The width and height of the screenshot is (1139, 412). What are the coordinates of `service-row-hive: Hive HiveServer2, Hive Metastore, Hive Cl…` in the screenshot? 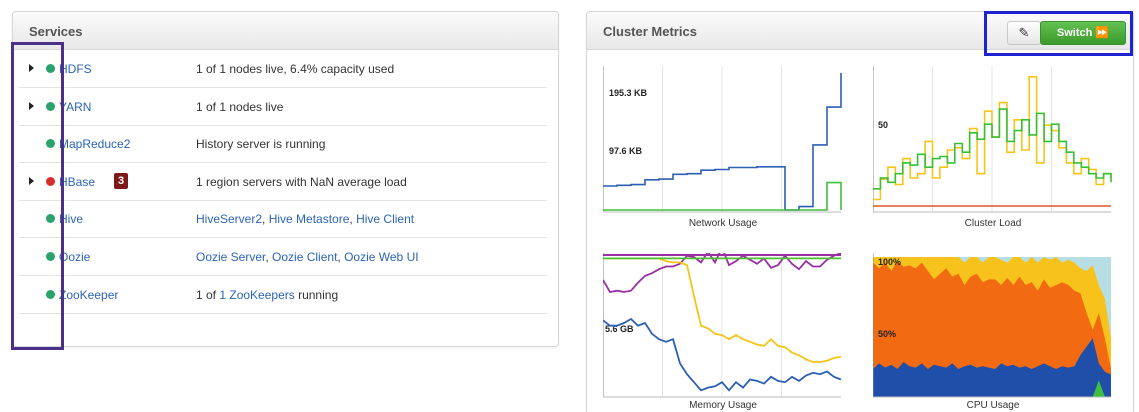 It's located at (283, 220).